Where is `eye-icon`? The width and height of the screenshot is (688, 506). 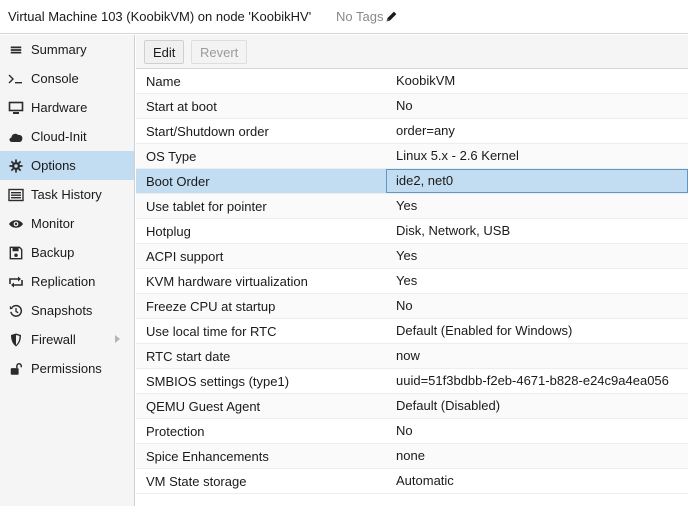
eye-icon is located at coordinates (16, 224).